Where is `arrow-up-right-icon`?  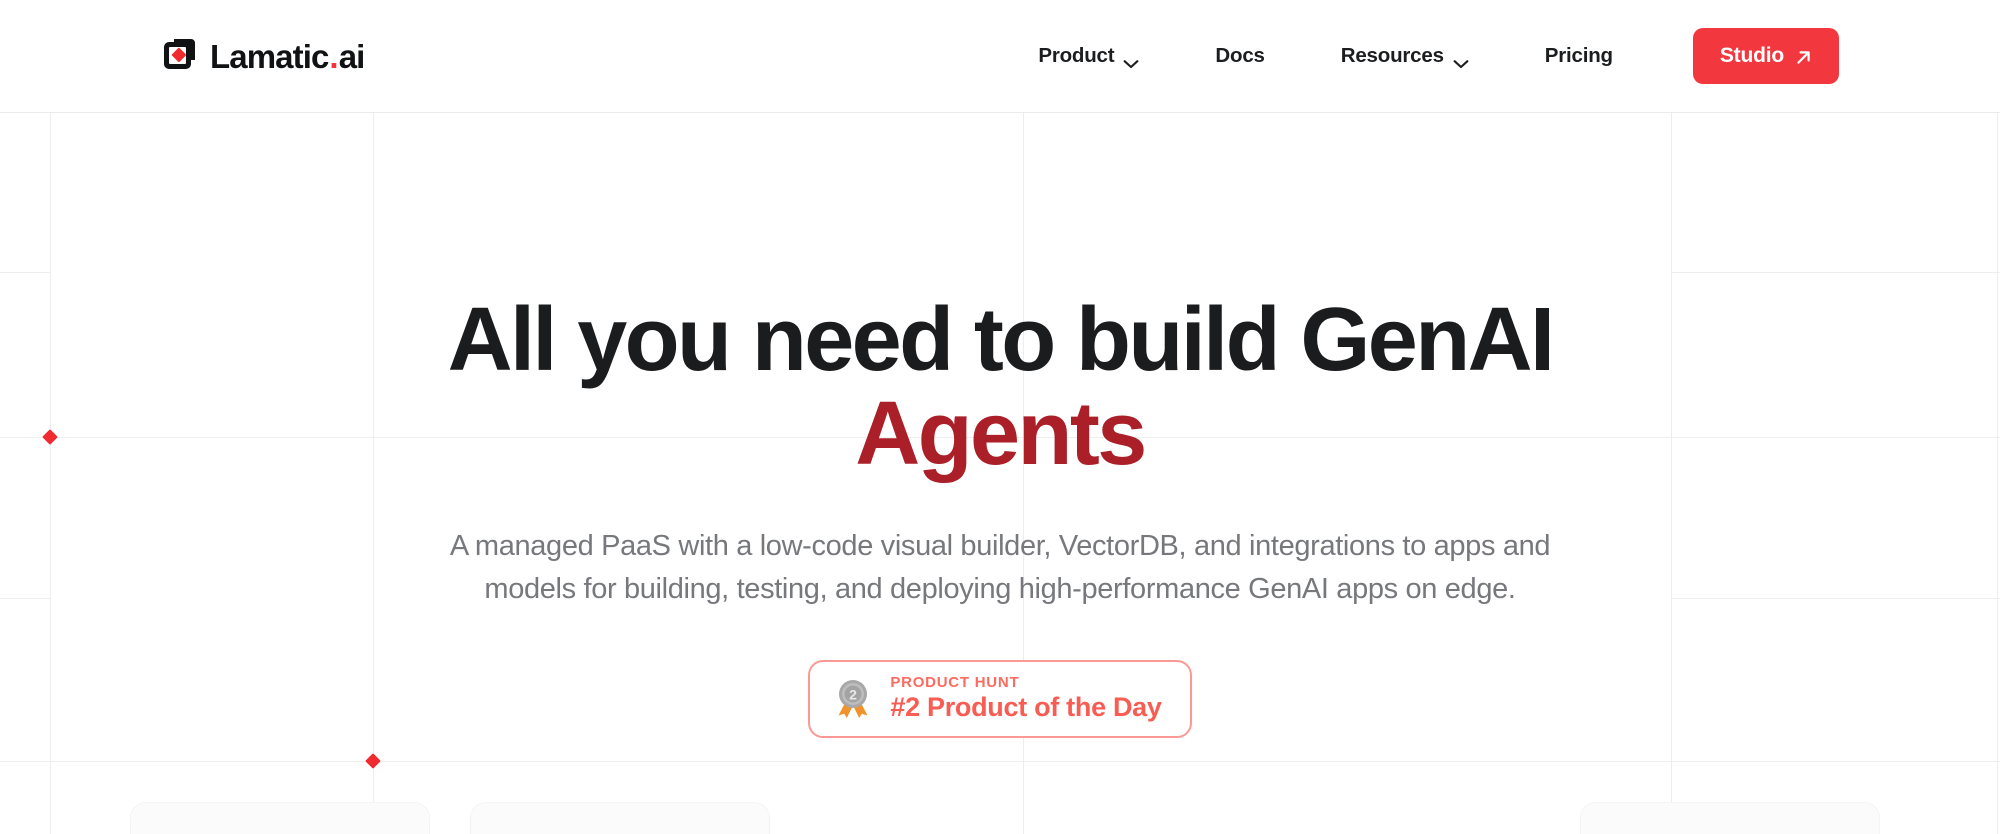 arrow-up-right-icon is located at coordinates (1803, 56).